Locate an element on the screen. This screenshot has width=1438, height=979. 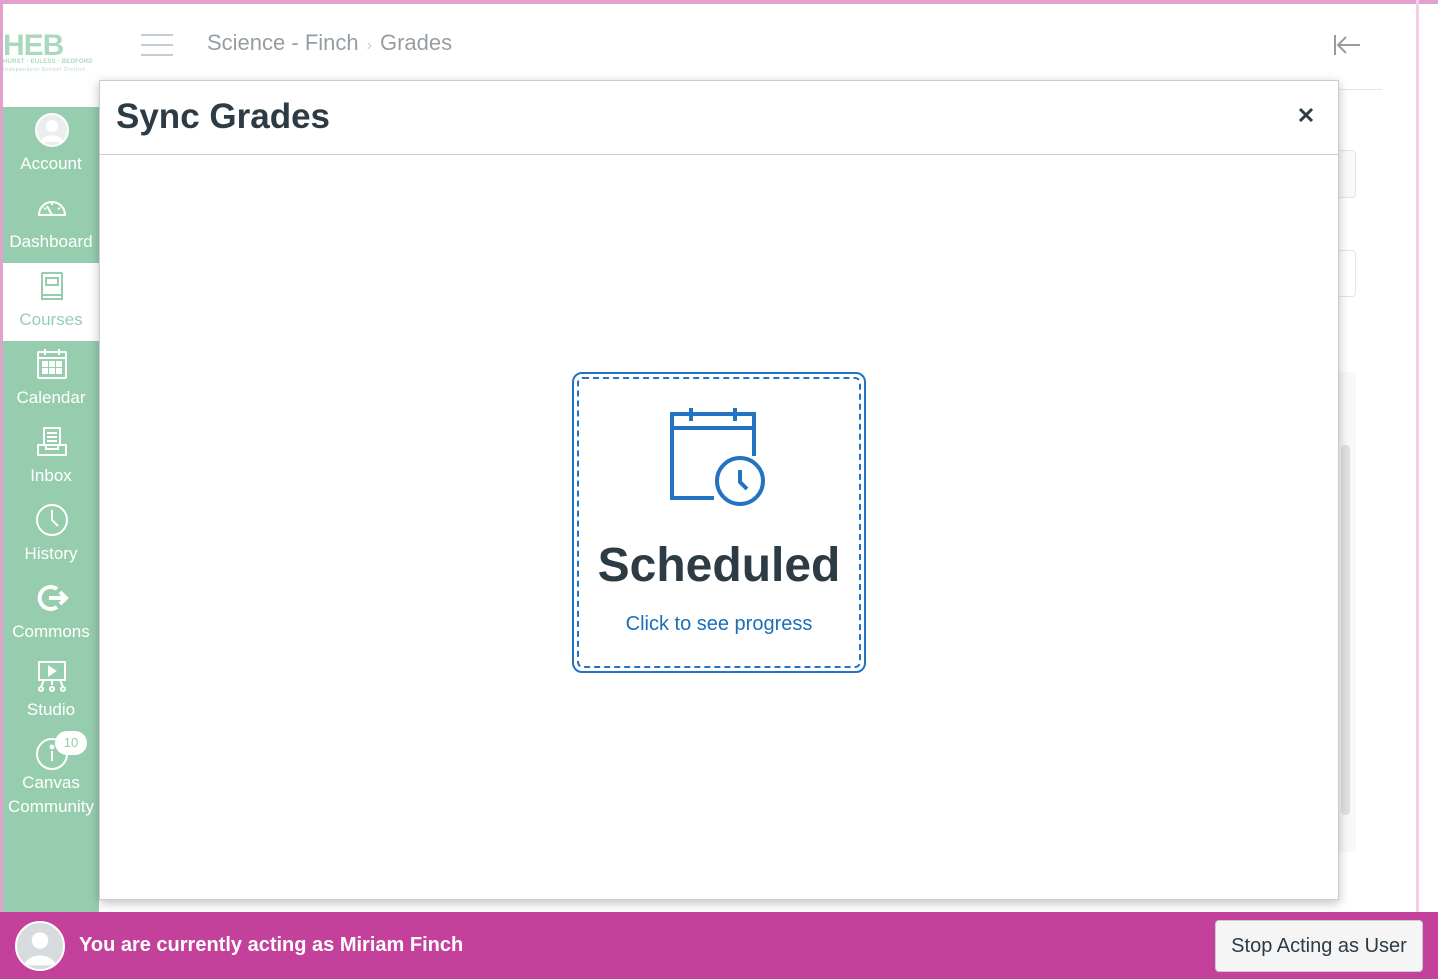
calendar-clock-icon is located at coordinates (717, 457).